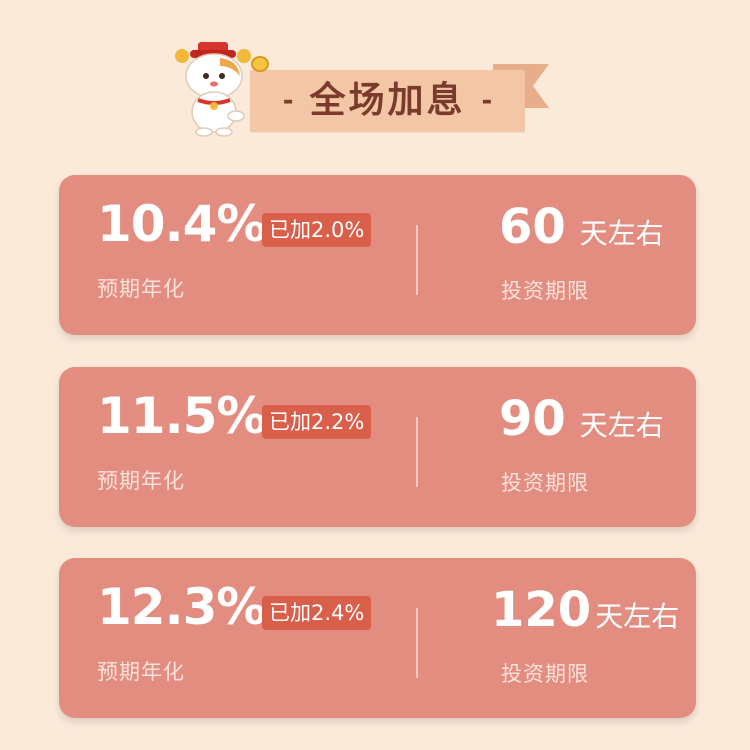 This screenshot has width=750, height=750. What do you see at coordinates (288, 101) in the screenshot?
I see `banner-dash-left: -` at bounding box center [288, 101].